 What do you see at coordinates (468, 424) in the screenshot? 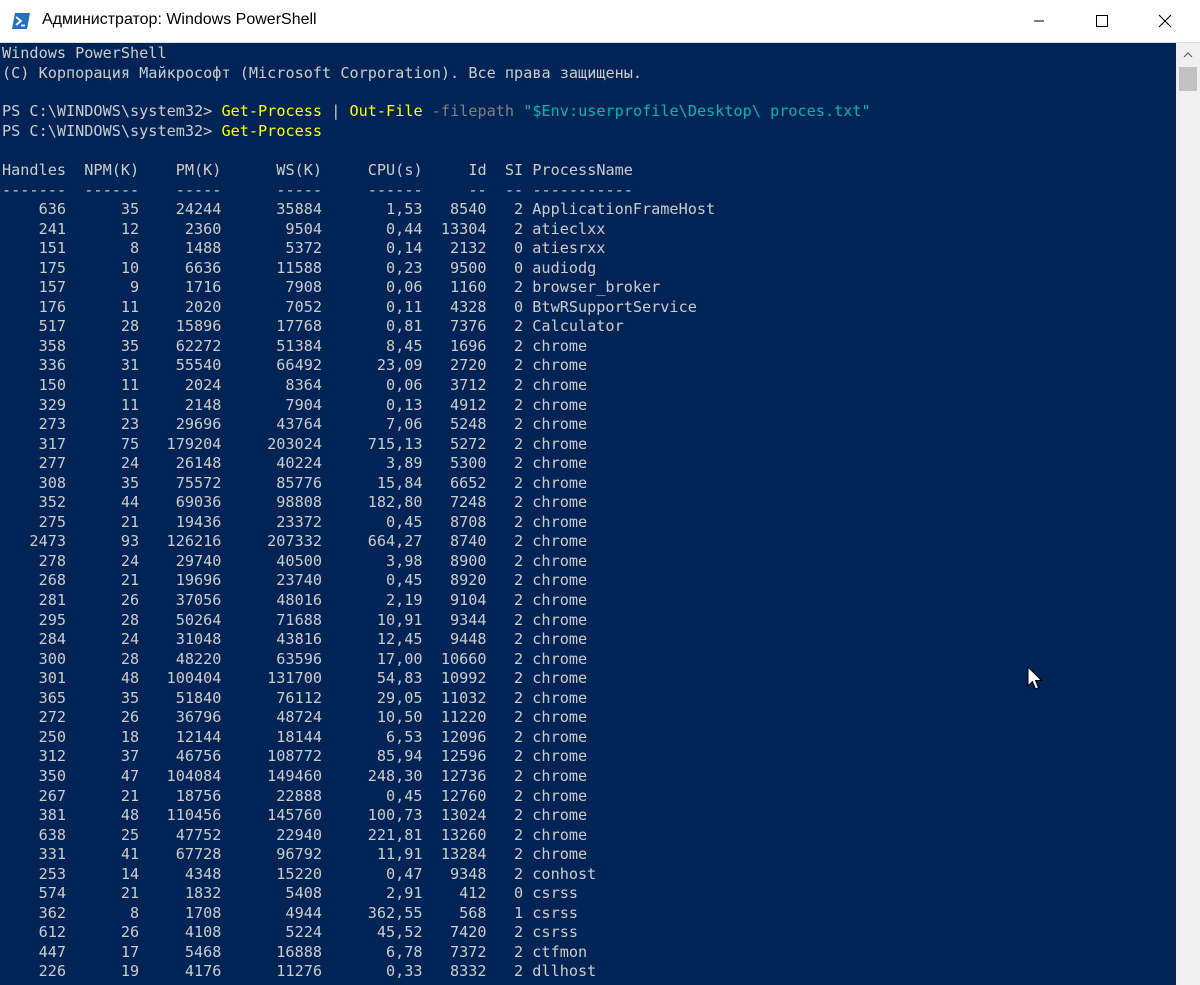
I see `table-cell: 5248` at bounding box center [468, 424].